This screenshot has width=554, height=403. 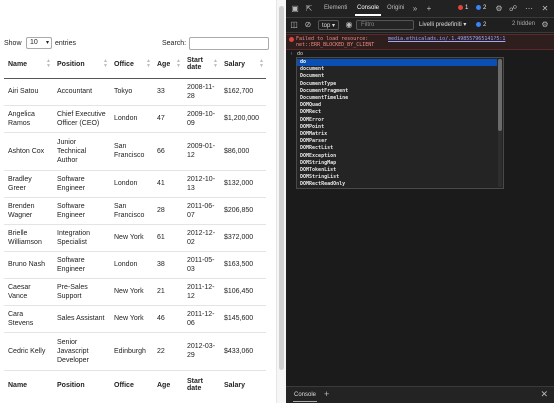 I want to click on autocomplete-item: DOMMatrix, so click(x=397, y=134).